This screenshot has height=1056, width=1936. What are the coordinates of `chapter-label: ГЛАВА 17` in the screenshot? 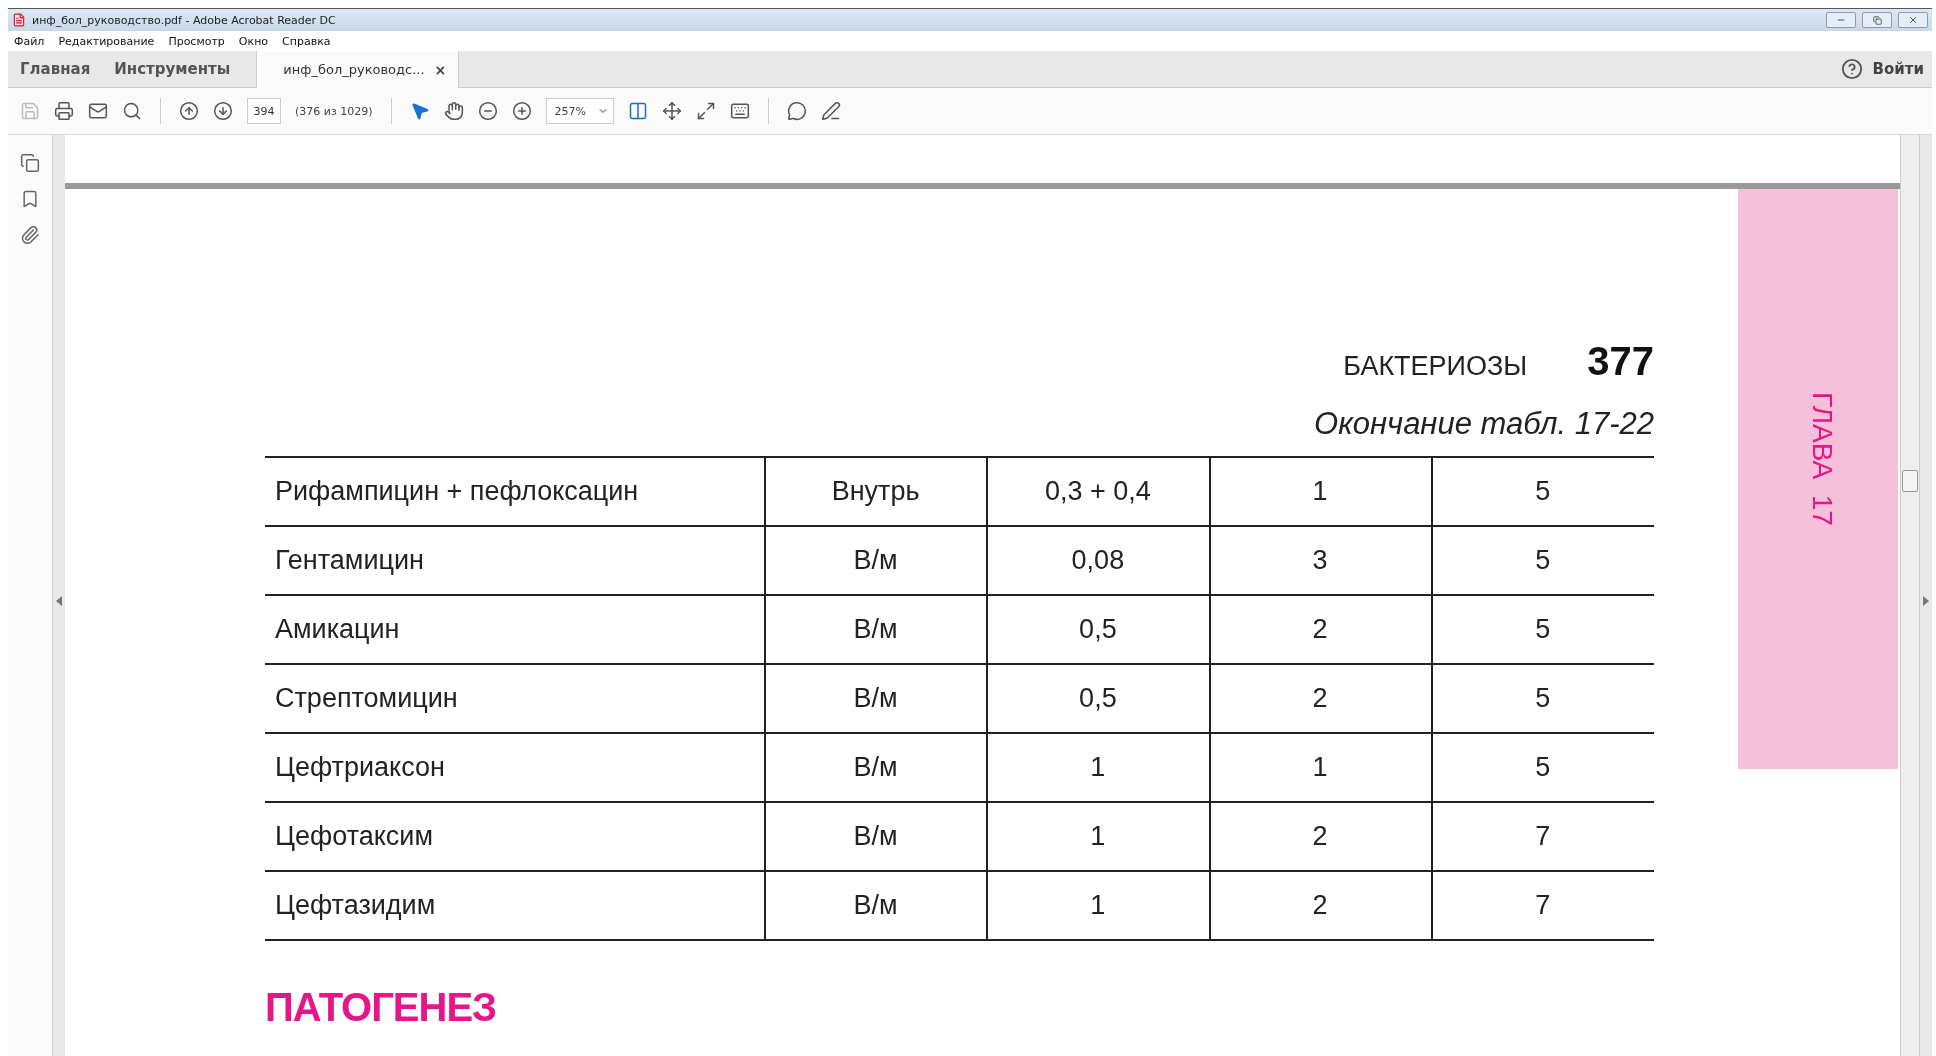 It's located at (1822, 459).